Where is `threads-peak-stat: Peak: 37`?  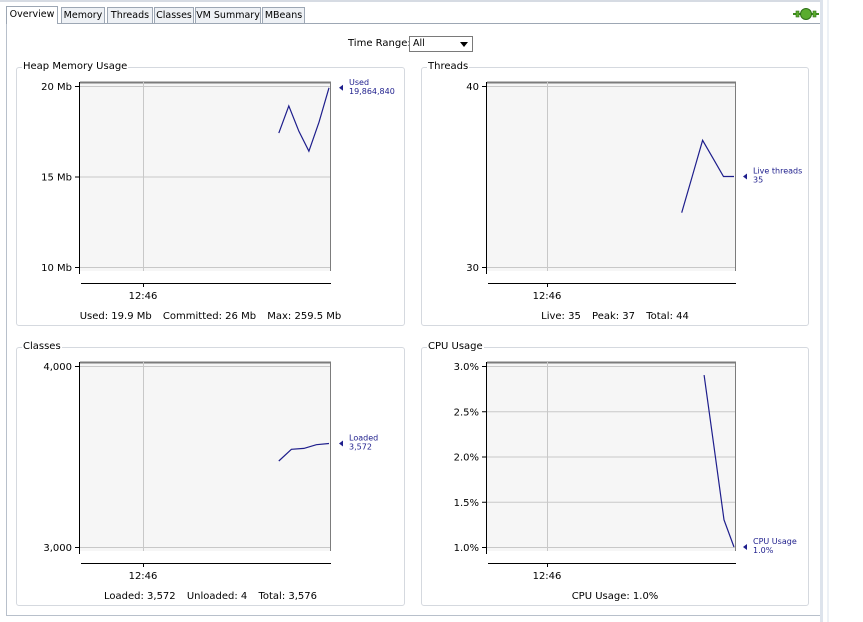 threads-peak-stat: Peak: 37 is located at coordinates (614, 316).